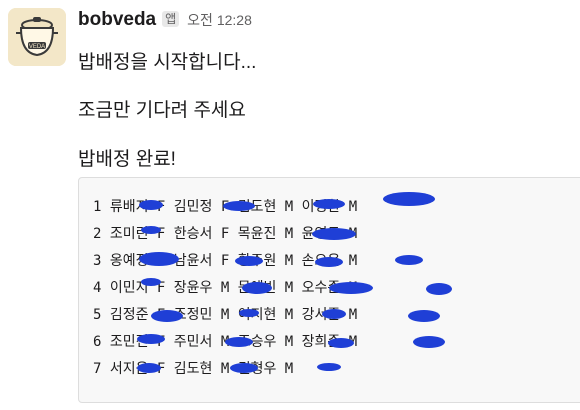  What do you see at coordinates (225, 315) in the screenshot?
I see `code-row: 5 김정준 F 조정민 M 이지현 M 강서준 M` at bounding box center [225, 315].